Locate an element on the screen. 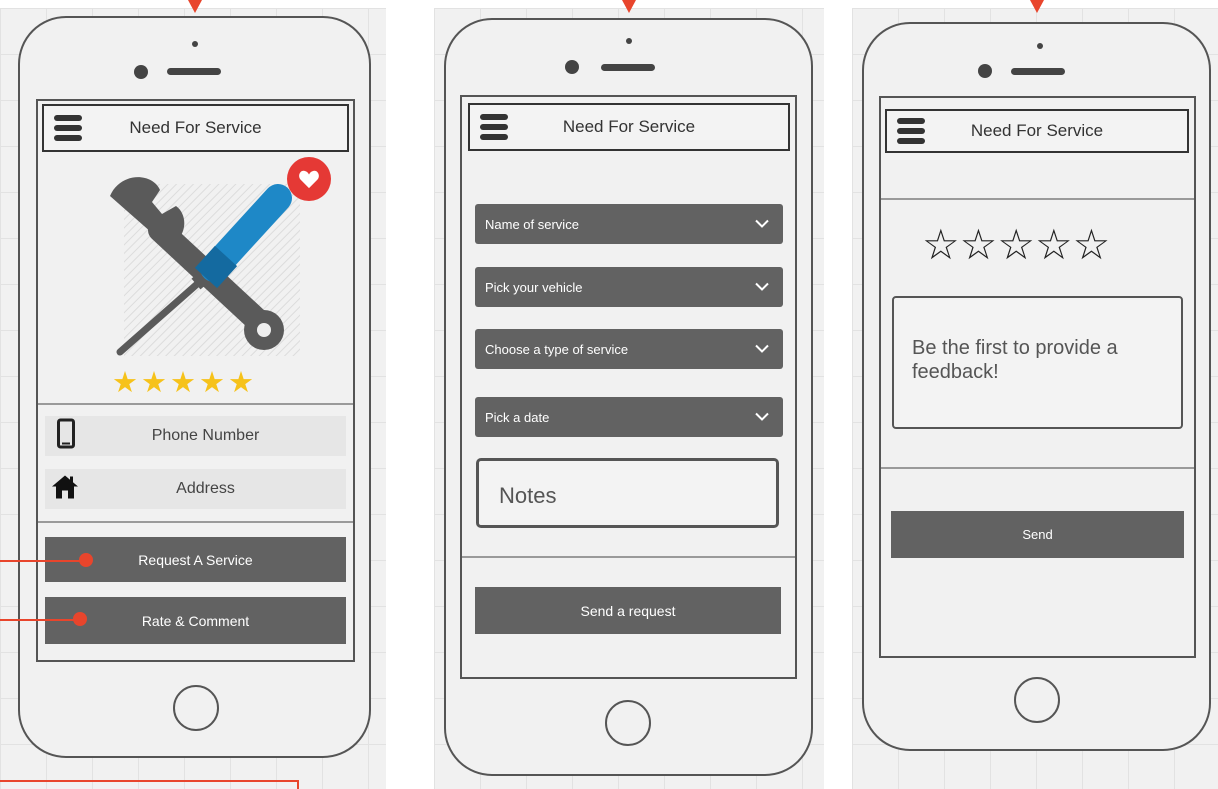  date-dropdown: Pick a date is located at coordinates (629, 417).